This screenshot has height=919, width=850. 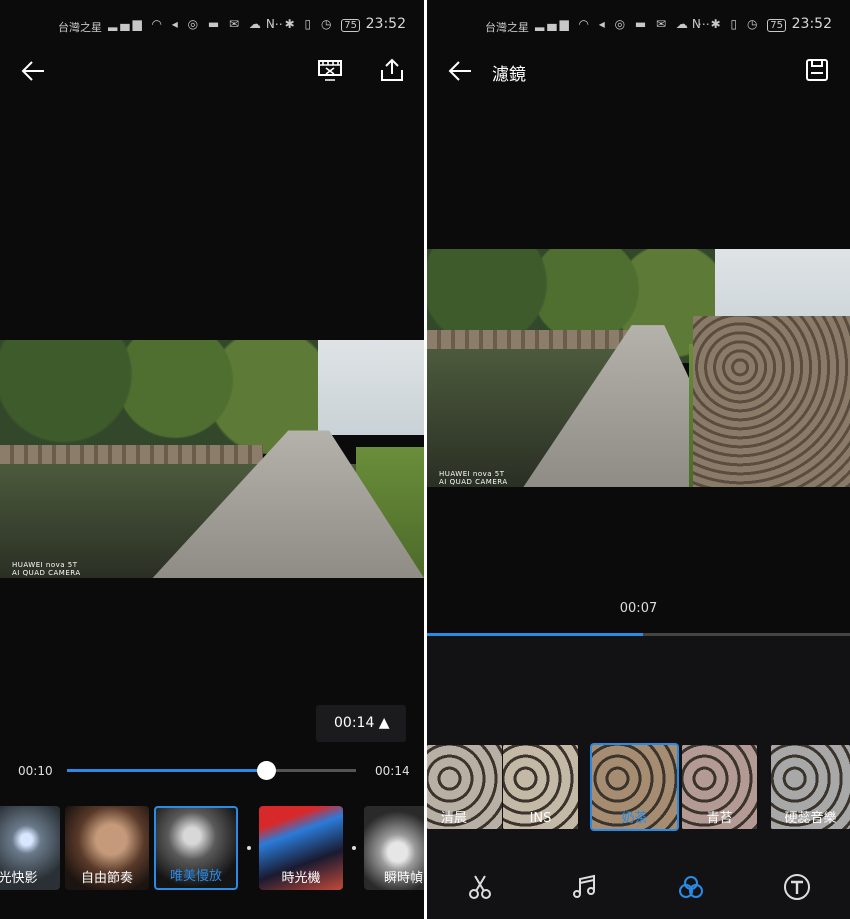 What do you see at coordinates (810, 787) in the screenshot?
I see `filter-item: 硬蕊音樂` at bounding box center [810, 787].